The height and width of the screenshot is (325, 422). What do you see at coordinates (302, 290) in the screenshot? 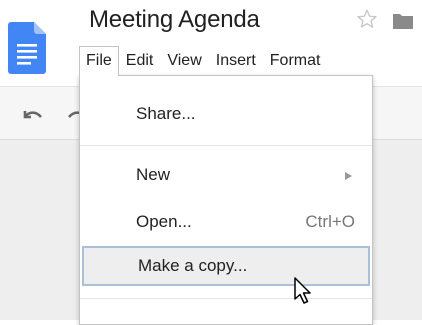
I see `mouse-pointer-icon` at bounding box center [302, 290].